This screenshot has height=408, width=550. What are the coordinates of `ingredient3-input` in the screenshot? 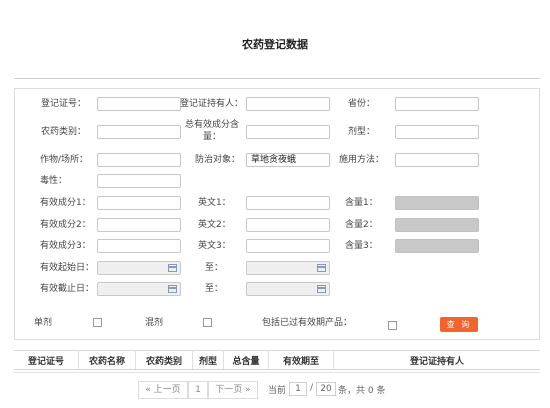 It's located at (139, 246).